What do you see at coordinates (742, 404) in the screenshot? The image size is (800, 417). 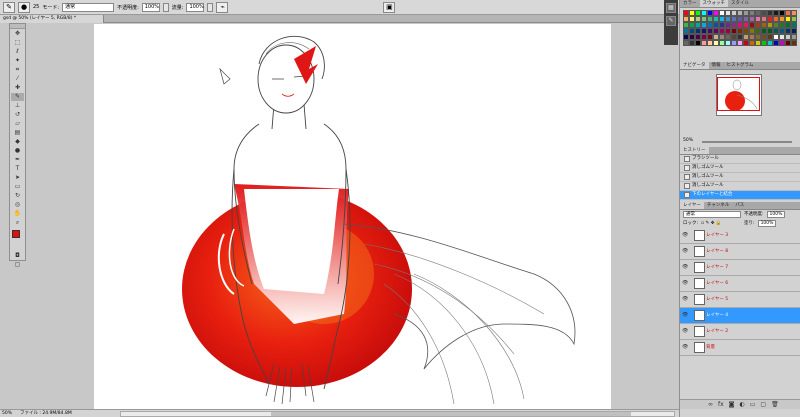 I see `adjustment-layer-icon: ◐` at bounding box center [742, 404].